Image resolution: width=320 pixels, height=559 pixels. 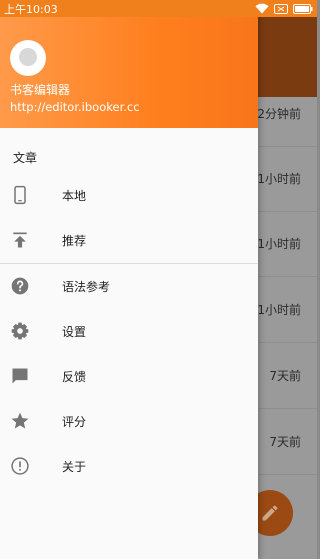 What do you see at coordinates (20, 240) in the screenshot?
I see `upload-icon` at bounding box center [20, 240].